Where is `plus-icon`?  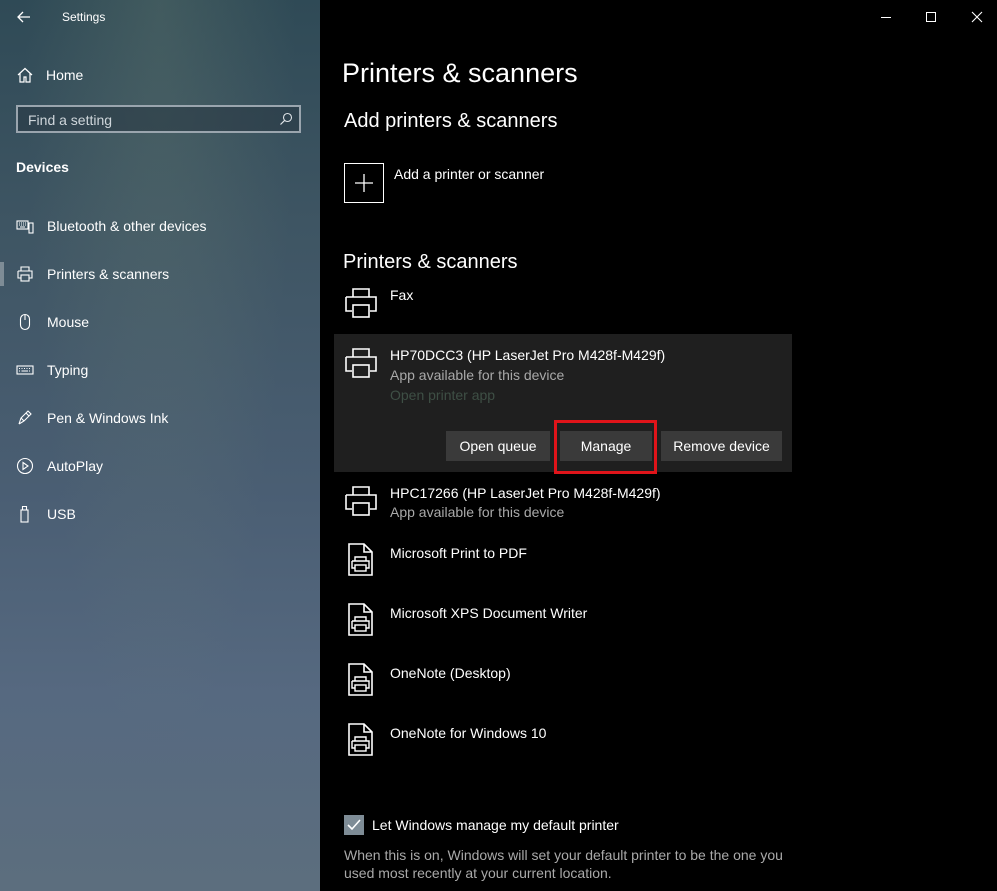
plus-icon is located at coordinates (364, 183).